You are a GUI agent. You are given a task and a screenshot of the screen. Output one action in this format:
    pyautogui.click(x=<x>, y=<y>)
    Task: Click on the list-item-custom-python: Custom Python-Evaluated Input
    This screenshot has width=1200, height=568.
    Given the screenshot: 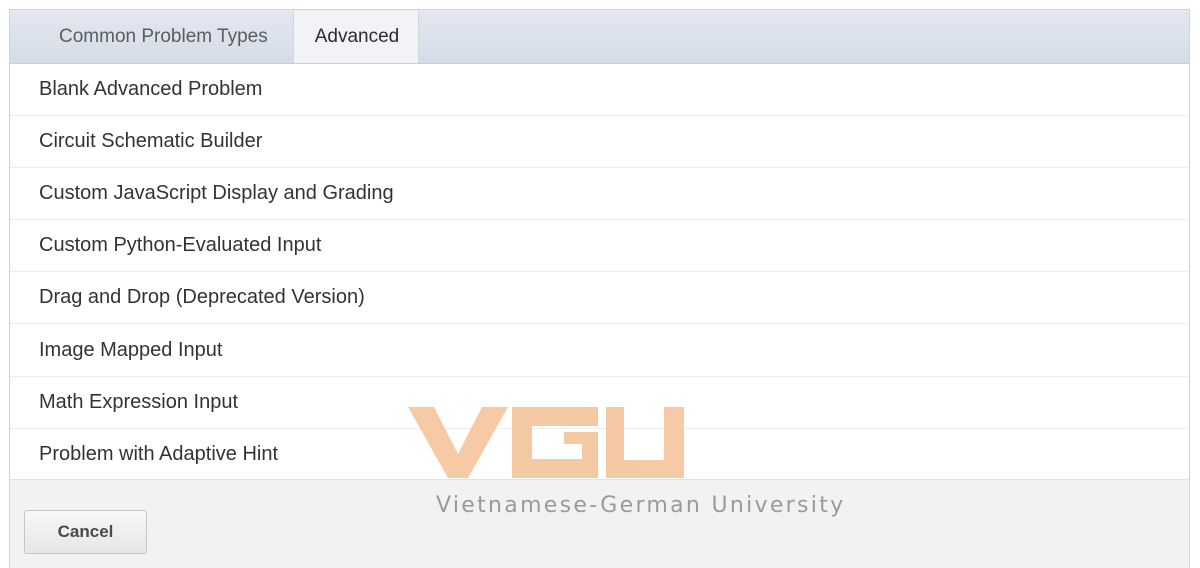 What is the action you would take?
    pyautogui.click(x=599, y=246)
    